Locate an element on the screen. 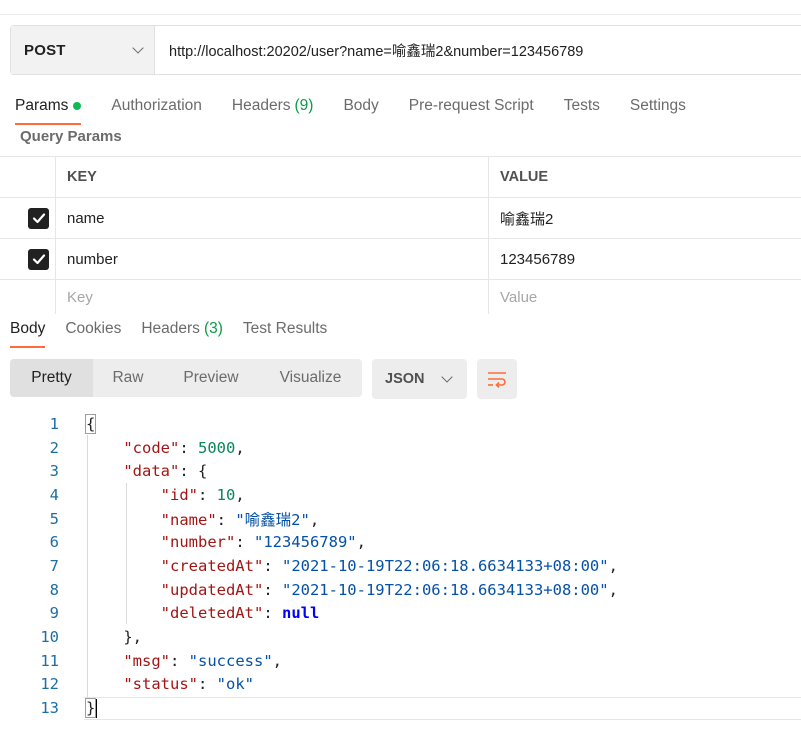 The image size is (801, 749). param-value: 喻鑫瑞2 is located at coordinates (645, 218).